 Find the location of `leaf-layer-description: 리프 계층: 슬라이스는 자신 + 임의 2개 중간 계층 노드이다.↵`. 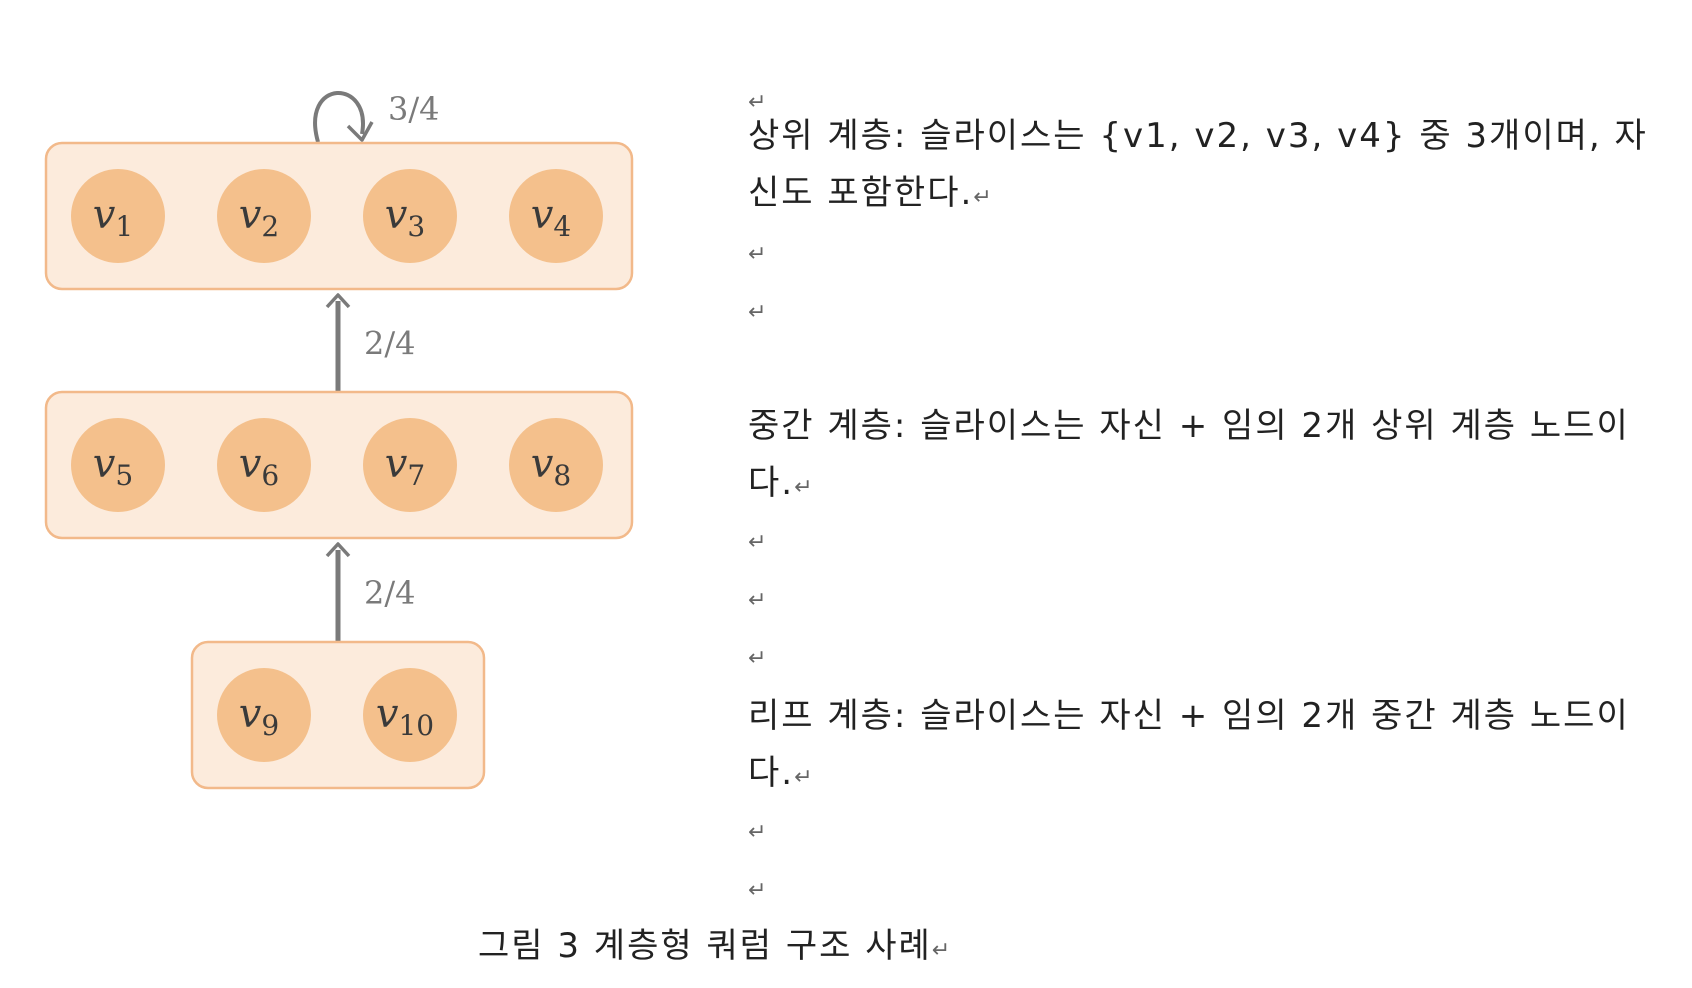

leaf-layer-description: 리프 계층: 슬라이스는 자신 + 임의 2개 중간 계층 노드이다.↵ is located at coordinates (1198, 747).